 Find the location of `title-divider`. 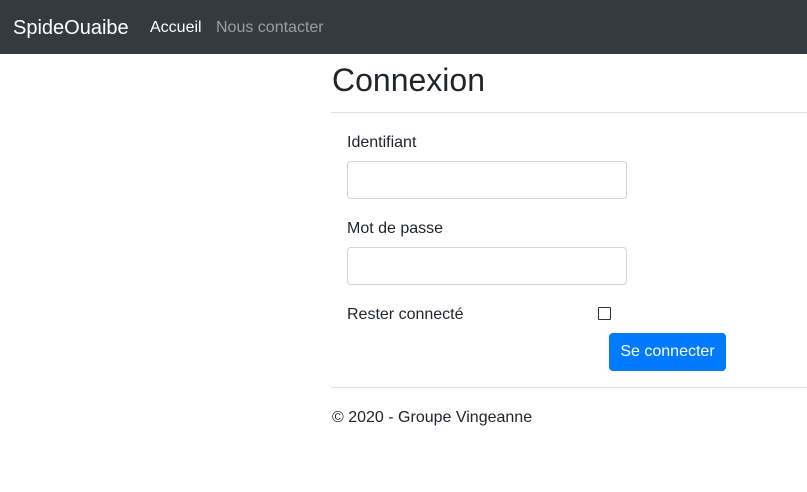

title-divider is located at coordinates (569, 112).